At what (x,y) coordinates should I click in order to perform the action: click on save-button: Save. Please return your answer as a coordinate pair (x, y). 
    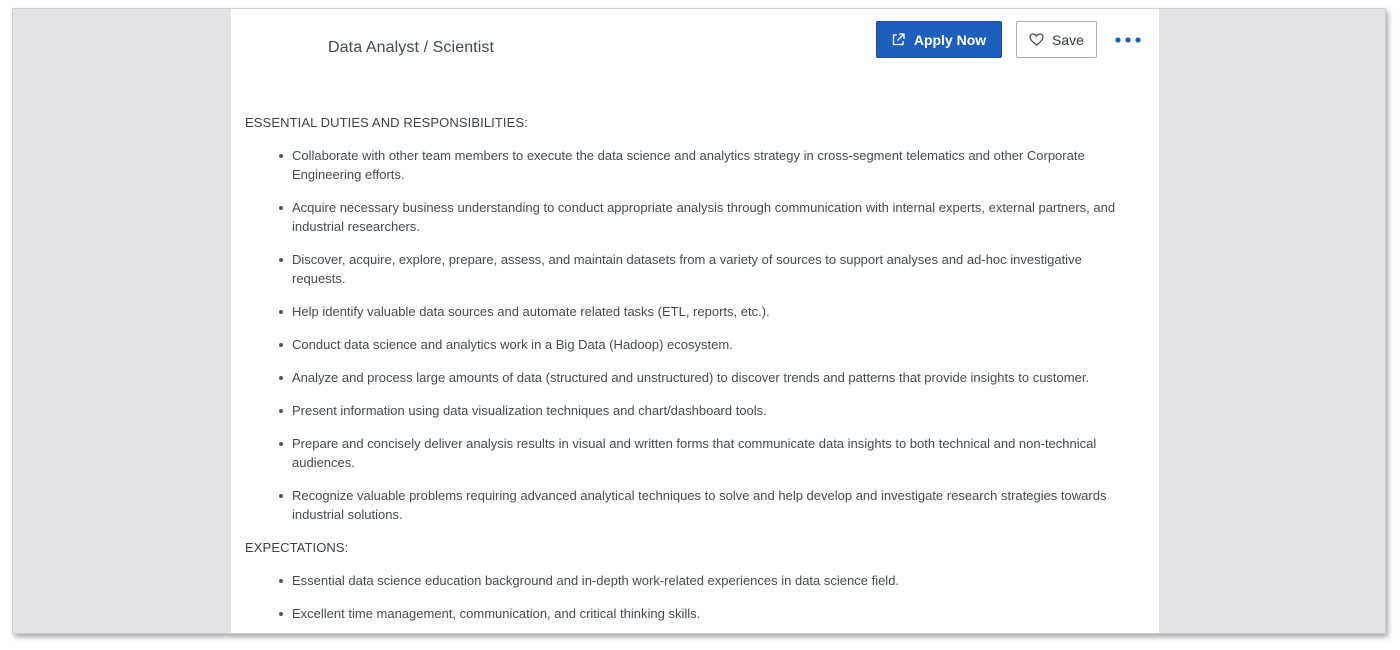
    Looking at the image, I should click on (1056, 39).